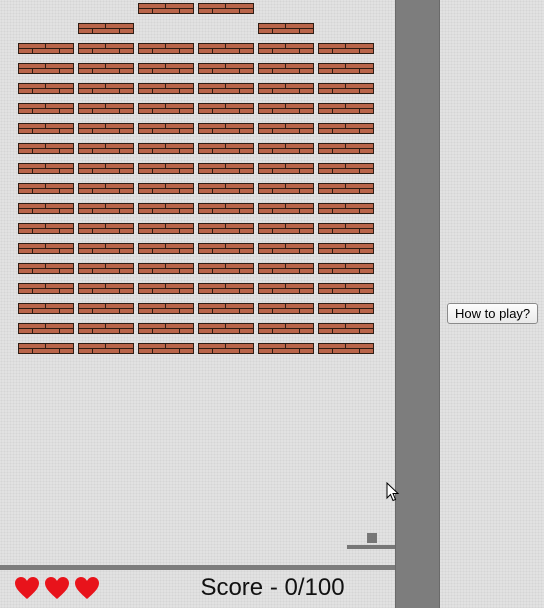 This screenshot has height=608, width=544. What do you see at coordinates (493, 313) in the screenshot?
I see `how-to-play-button: How to play?` at bounding box center [493, 313].